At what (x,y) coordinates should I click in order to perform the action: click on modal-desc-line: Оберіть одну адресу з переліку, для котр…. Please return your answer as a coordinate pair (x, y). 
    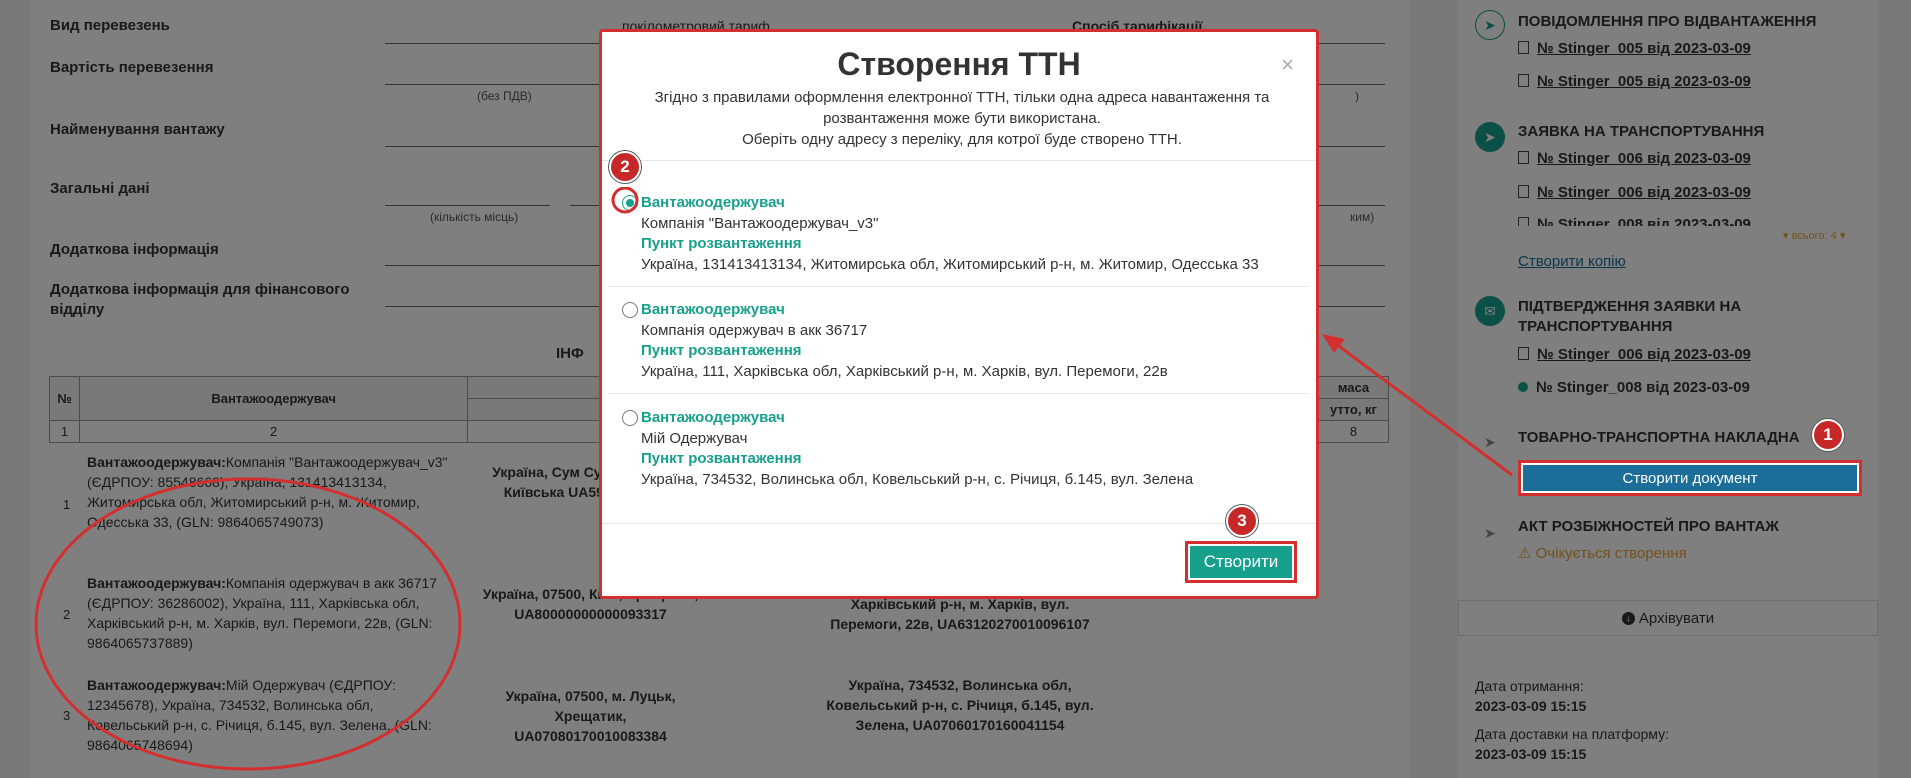
    Looking at the image, I should click on (962, 139).